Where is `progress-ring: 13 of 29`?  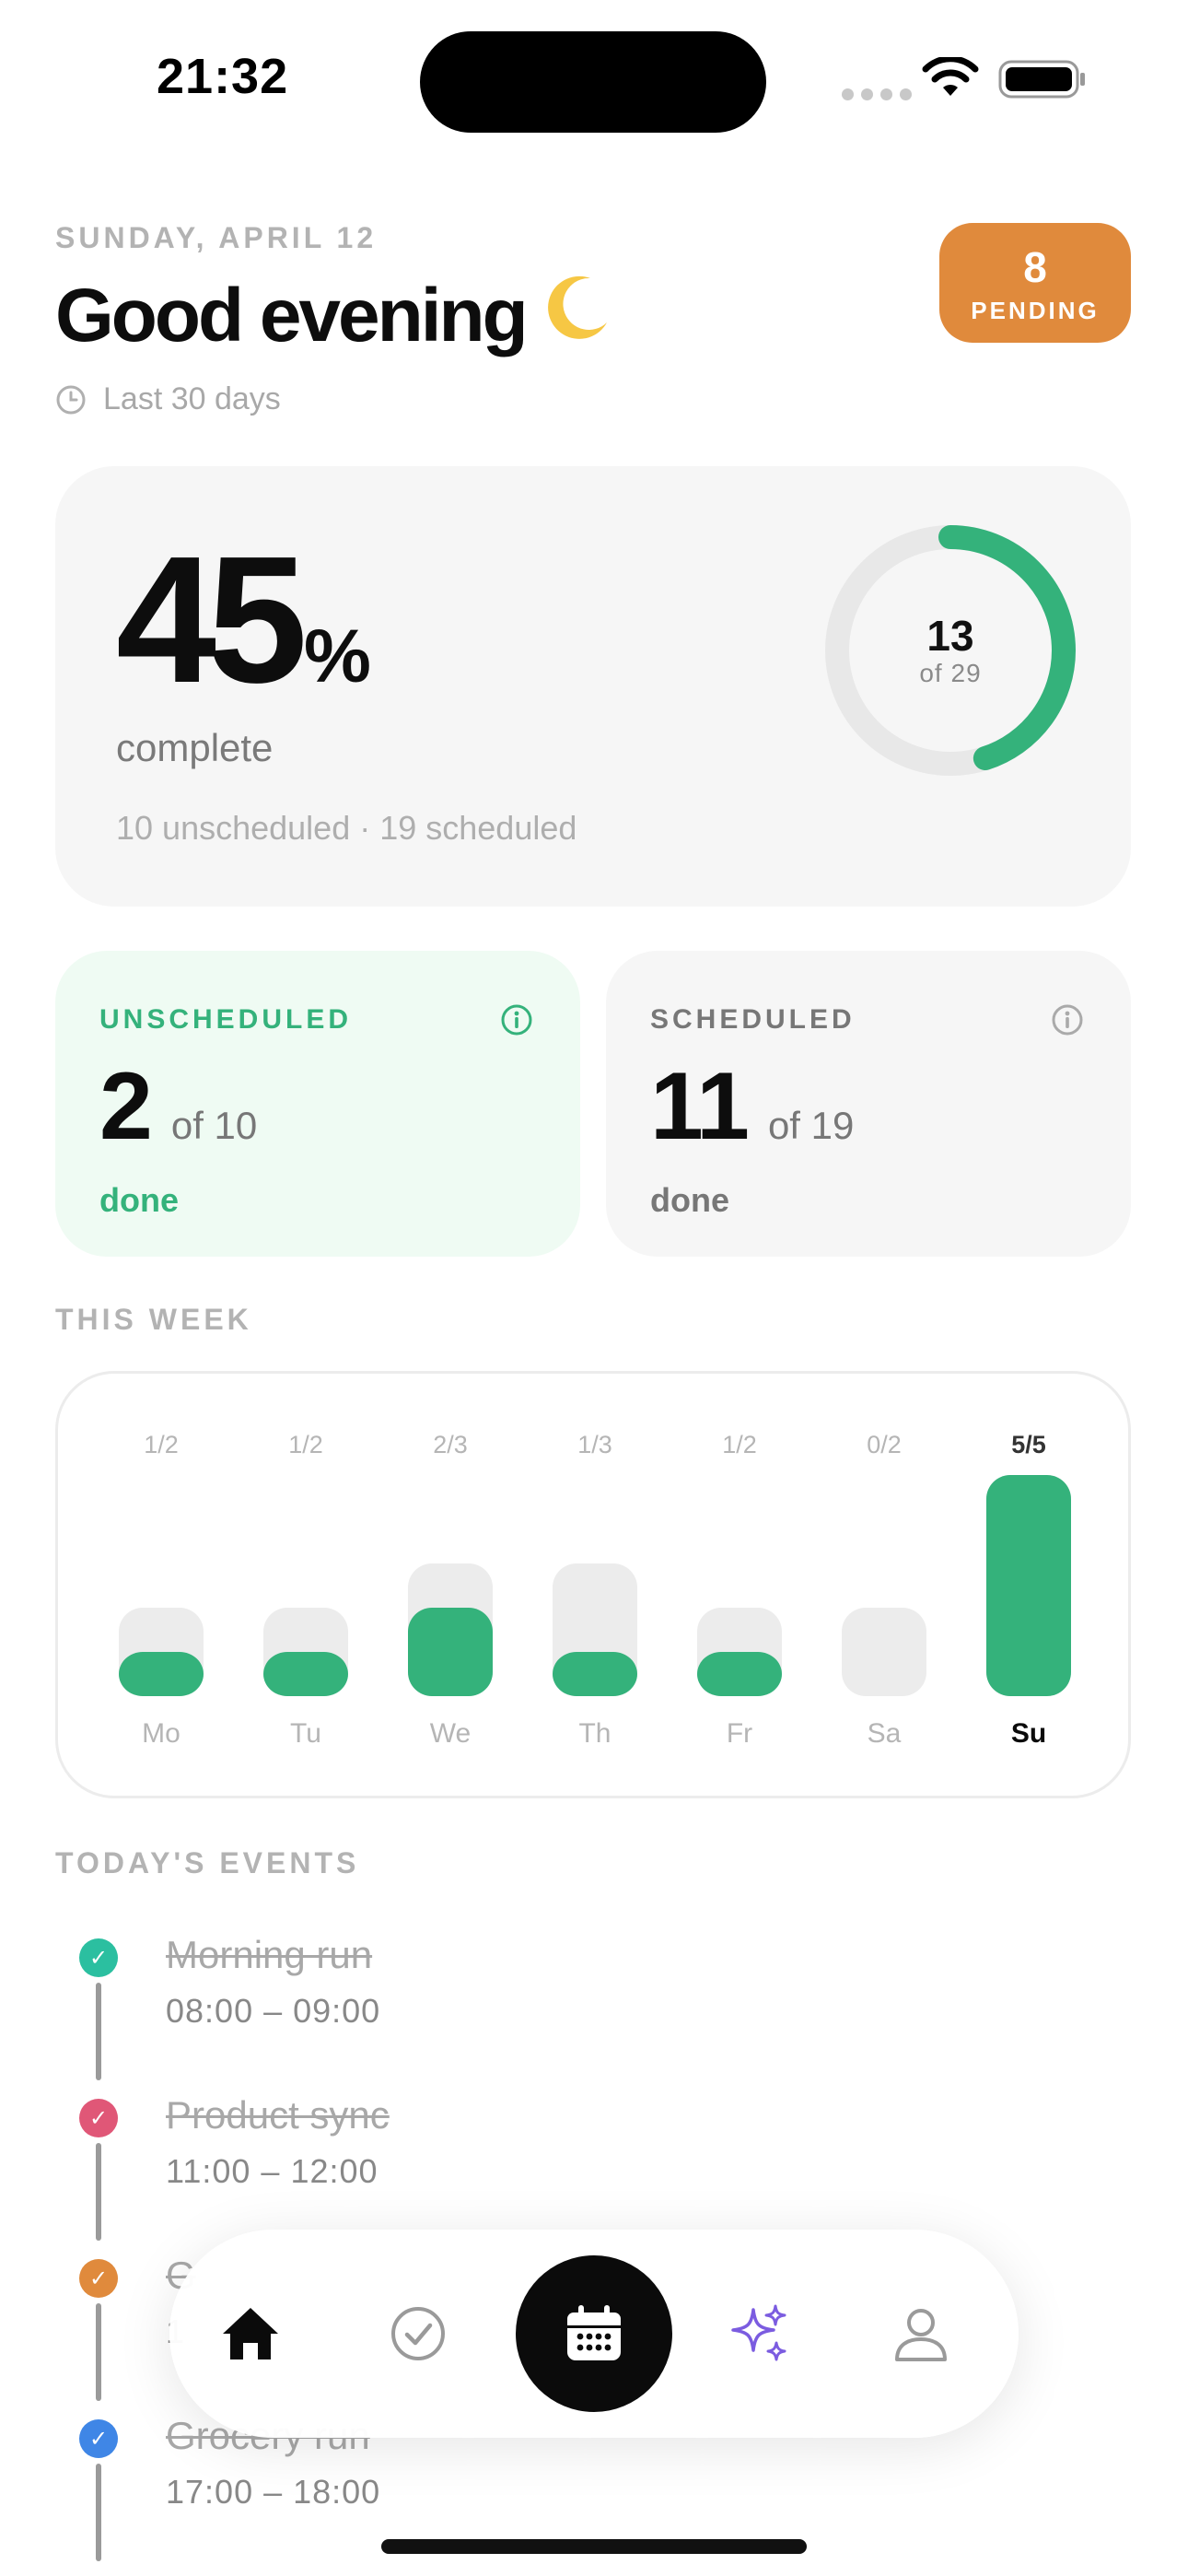
progress-ring: 13 of 29 is located at coordinates (950, 650).